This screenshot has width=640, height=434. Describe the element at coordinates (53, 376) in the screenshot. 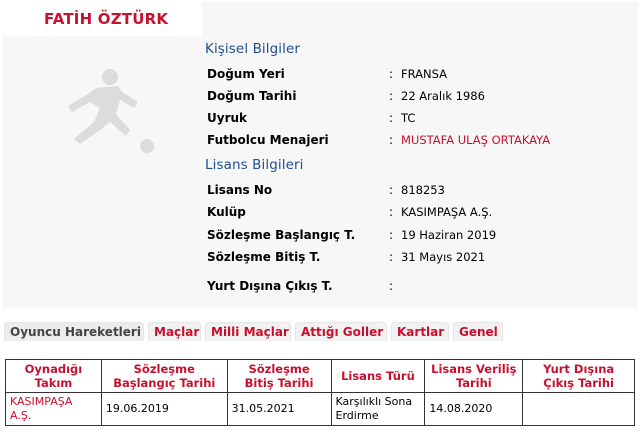

I see `col-header-team: Oynadığı Takım` at that location.